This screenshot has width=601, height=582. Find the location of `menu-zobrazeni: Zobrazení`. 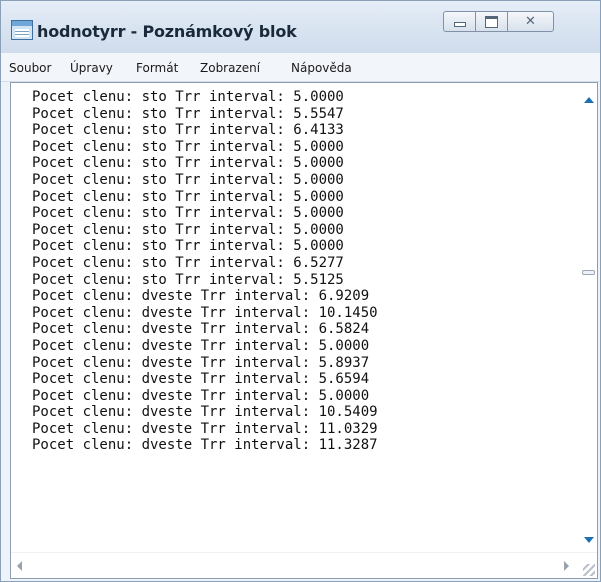

menu-zobrazeni: Zobrazení is located at coordinates (230, 68).